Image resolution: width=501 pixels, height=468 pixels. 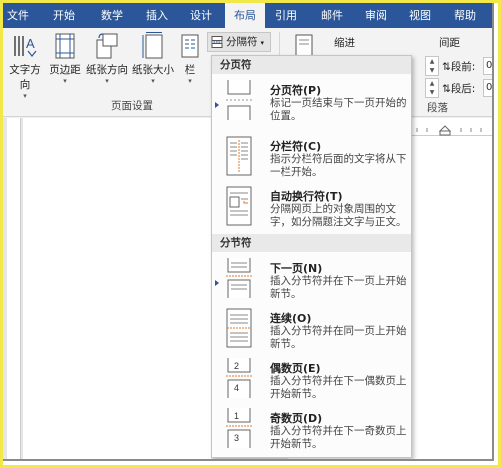 What do you see at coordinates (65, 70) in the screenshot?
I see `margins-label: 页边距` at bounding box center [65, 70].